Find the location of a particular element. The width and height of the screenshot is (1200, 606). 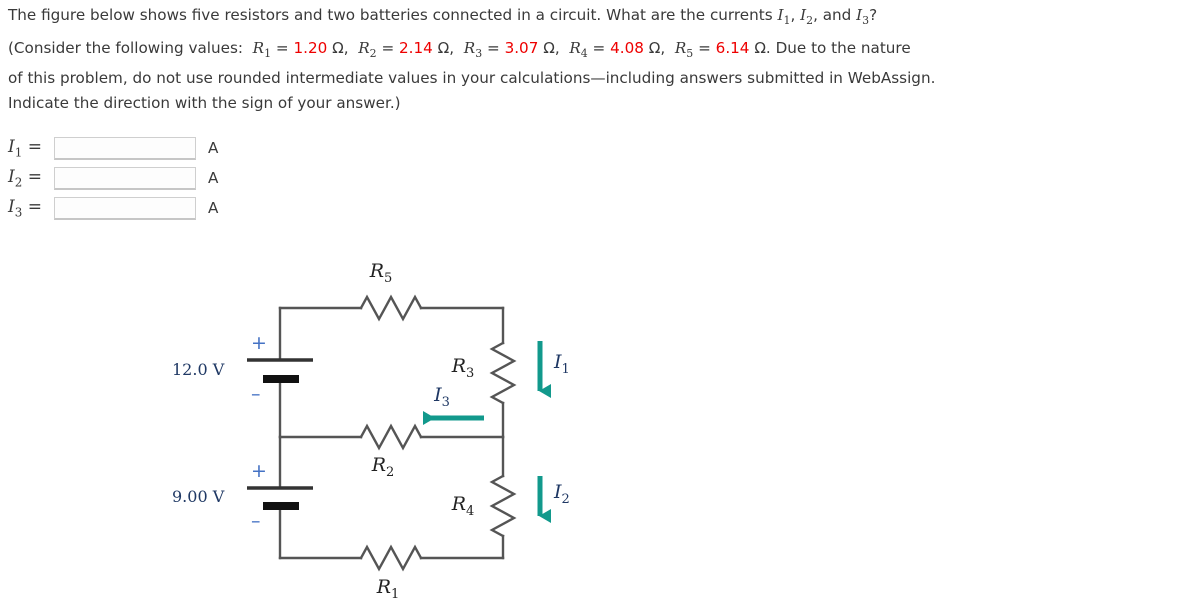

resistor-value-r4: R4 = 4.08 Ω, is located at coordinates (617, 50).